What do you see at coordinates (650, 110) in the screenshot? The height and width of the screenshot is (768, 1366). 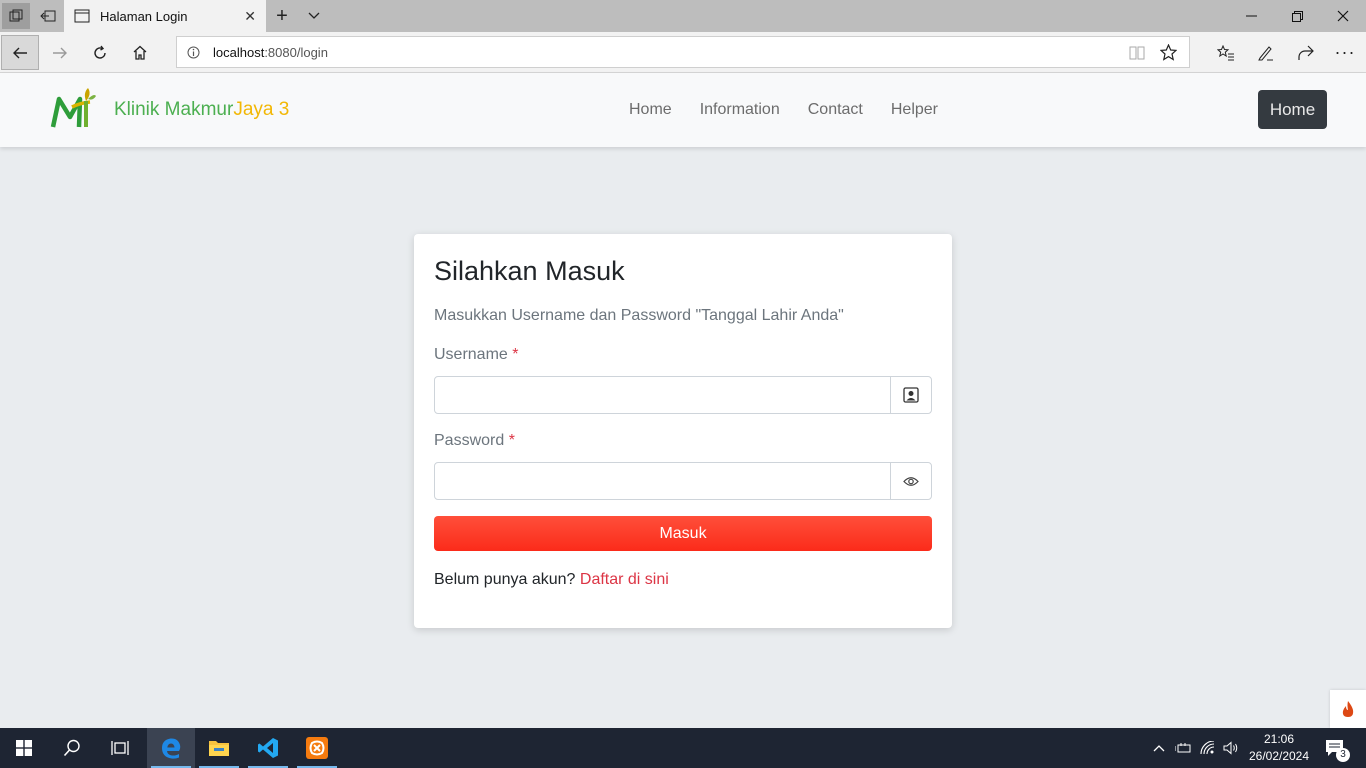 I see `menu-item-home: Home` at bounding box center [650, 110].